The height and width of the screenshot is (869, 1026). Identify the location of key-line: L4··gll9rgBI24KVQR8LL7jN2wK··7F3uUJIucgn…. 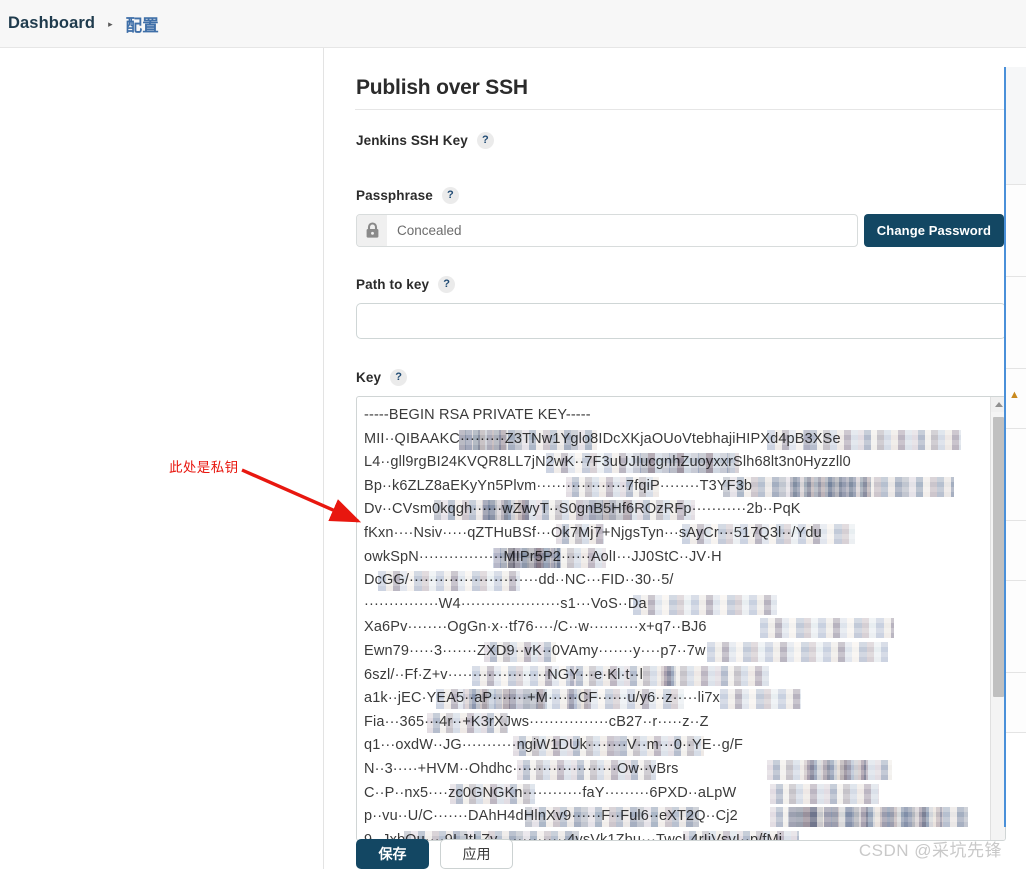
(677, 463).